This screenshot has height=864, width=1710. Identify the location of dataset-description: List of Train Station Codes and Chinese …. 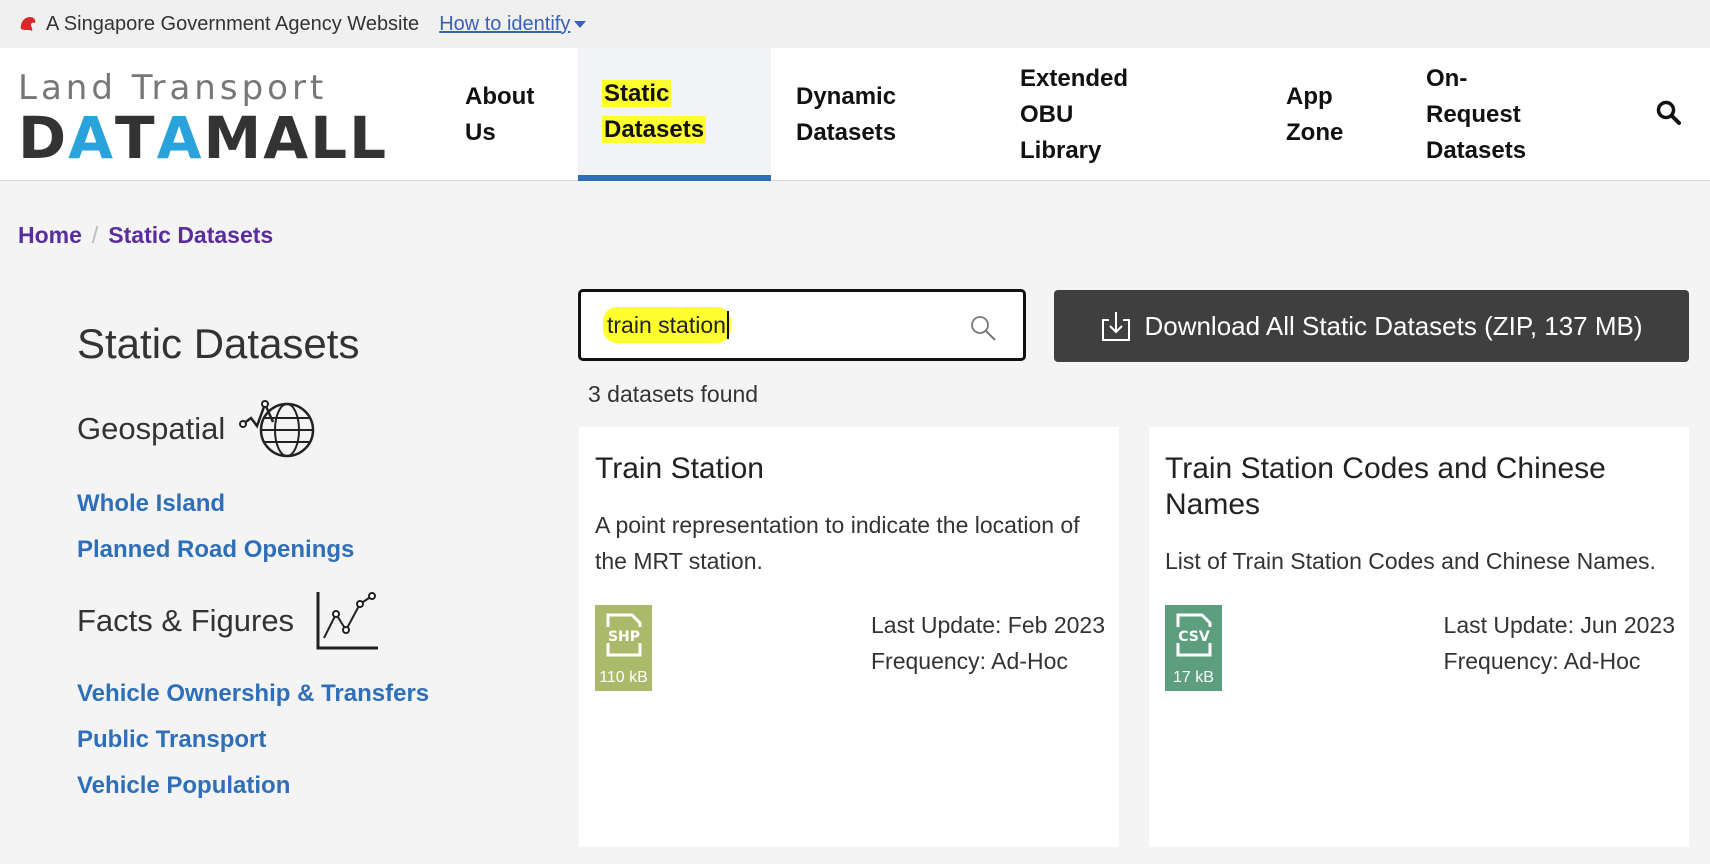
(1410, 561).